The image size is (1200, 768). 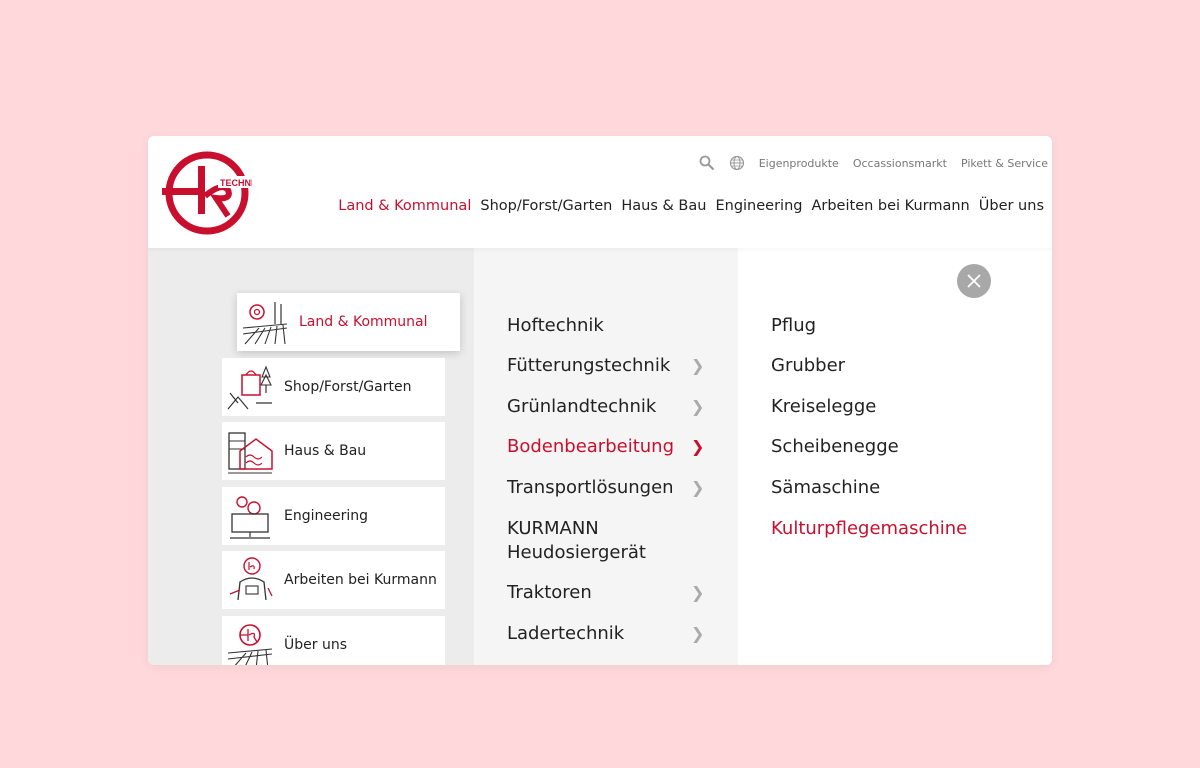 I want to click on svg-text: TECHNIK, so click(x=236, y=183).